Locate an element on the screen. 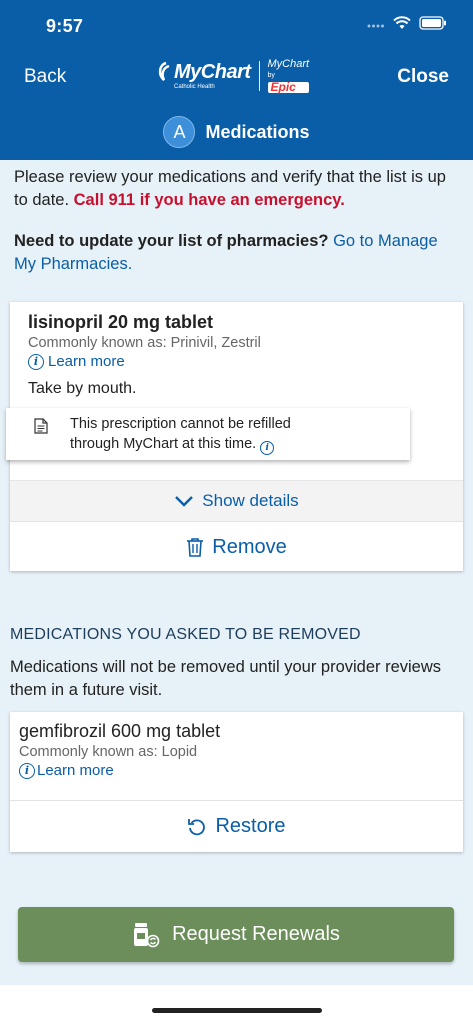 Image resolution: width=473 pixels, height=1024 pixels. removed-learn-more-link: i Learn more is located at coordinates (229, 770).